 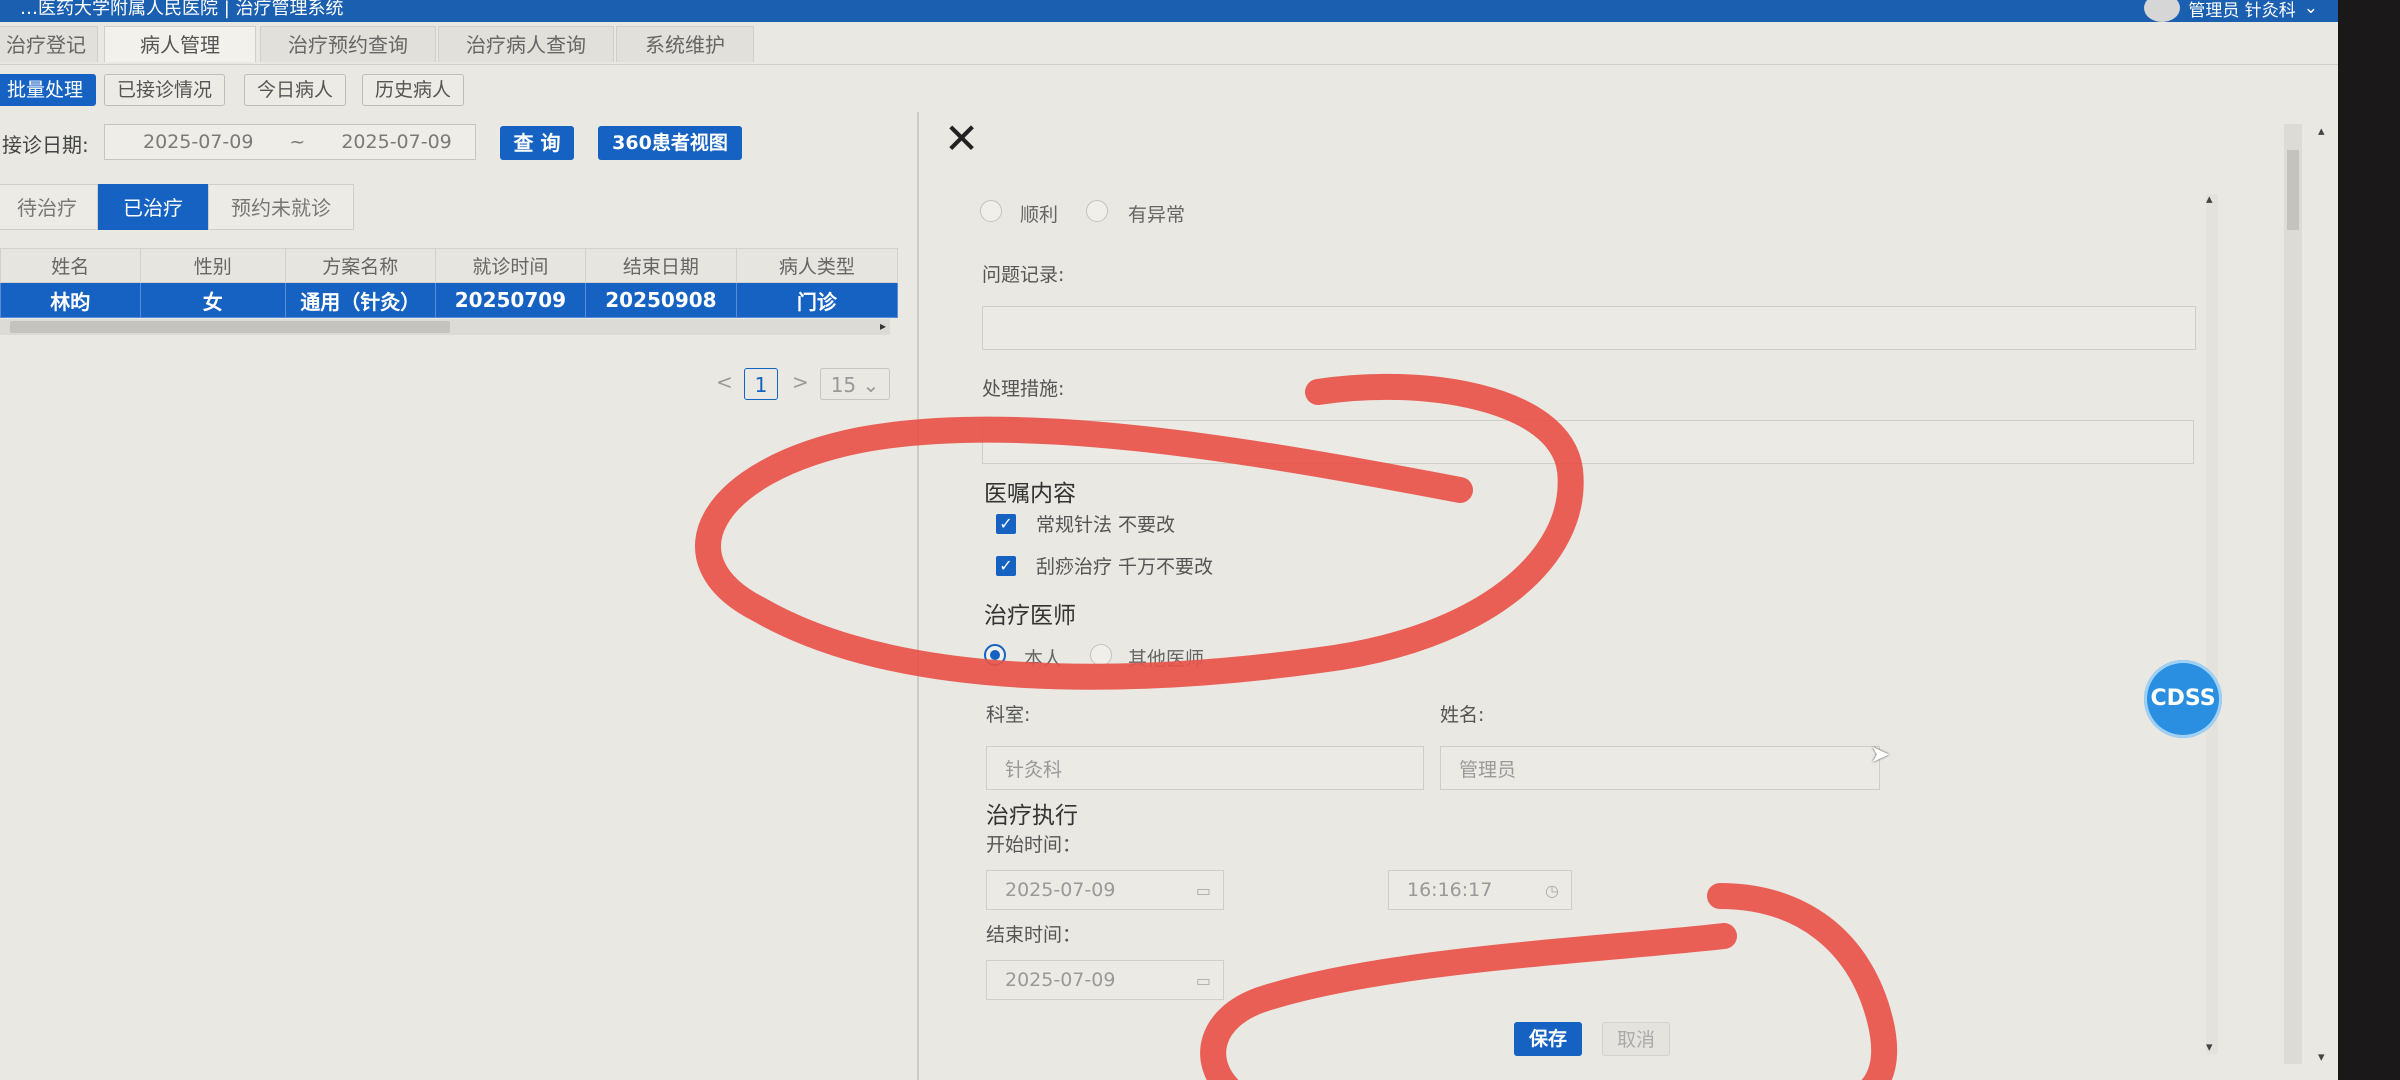 What do you see at coordinates (348, 44) in the screenshot?
I see `tab-appointment-query: 治疗预约查询` at bounding box center [348, 44].